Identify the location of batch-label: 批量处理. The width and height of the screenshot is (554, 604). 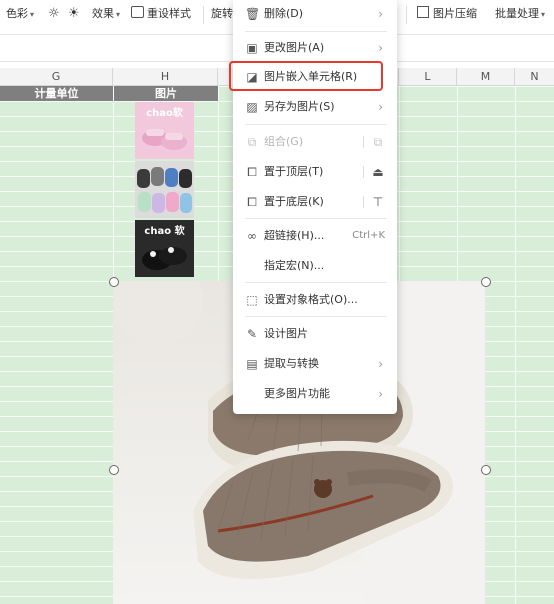
(517, 13).